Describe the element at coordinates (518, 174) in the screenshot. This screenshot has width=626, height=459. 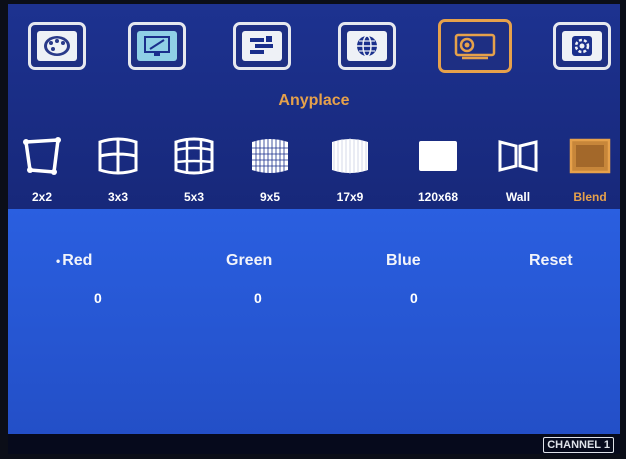
I see `subitem-wall: Wall` at that location.